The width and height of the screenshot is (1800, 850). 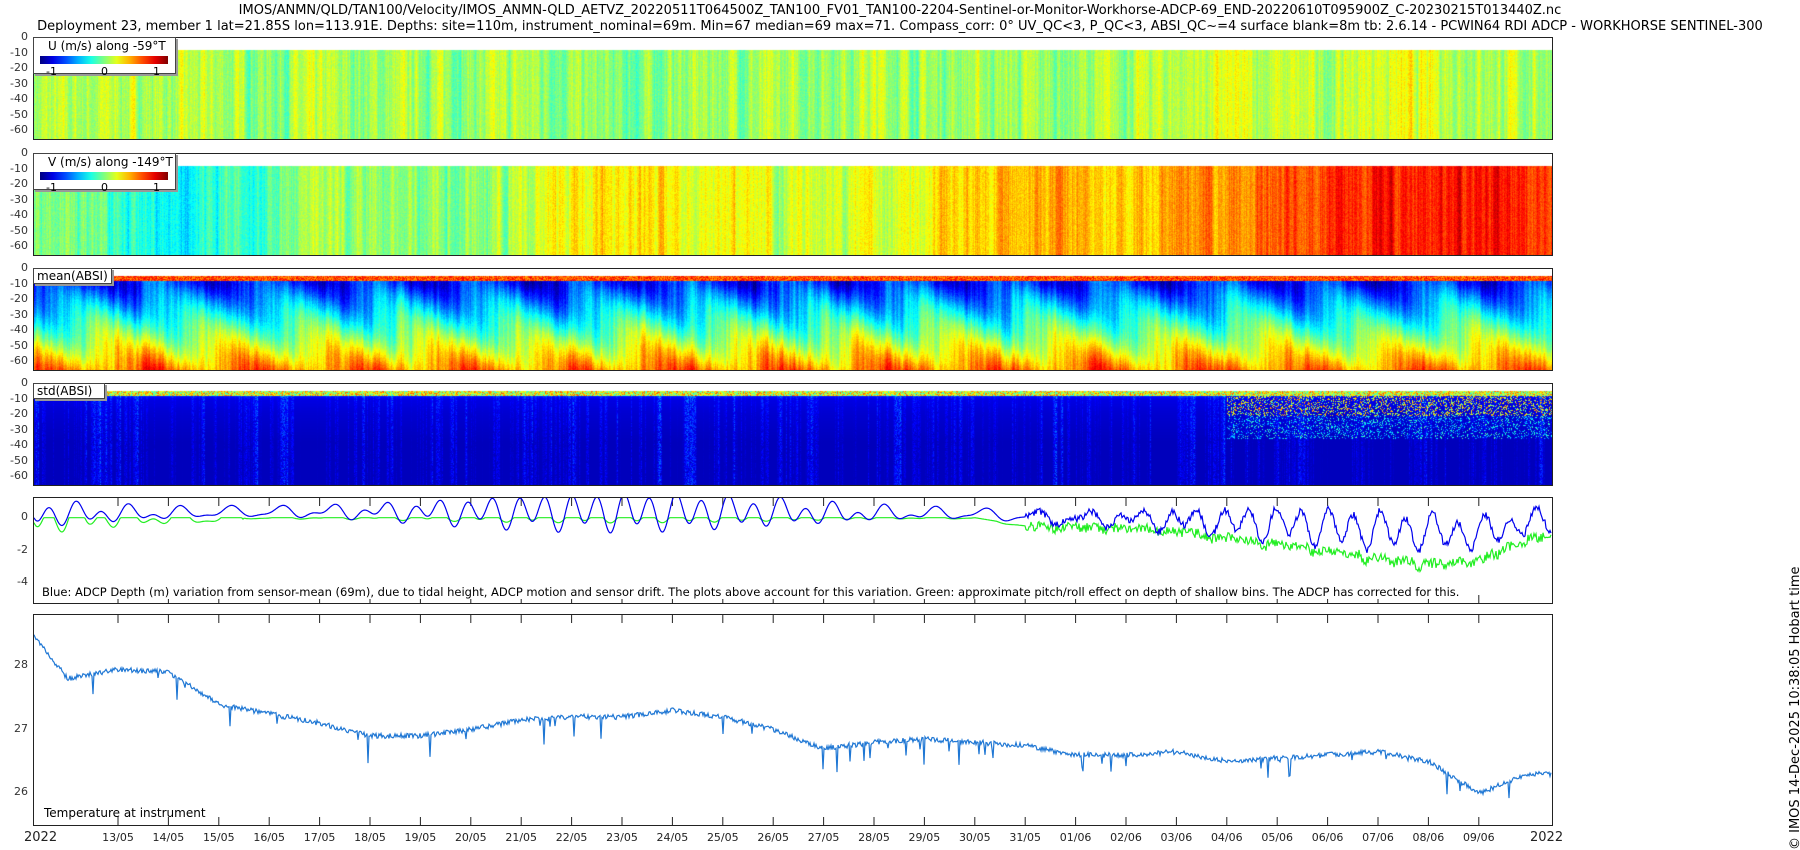 I want to click on v-velocity-heatmap, so click(x=793, y=204).